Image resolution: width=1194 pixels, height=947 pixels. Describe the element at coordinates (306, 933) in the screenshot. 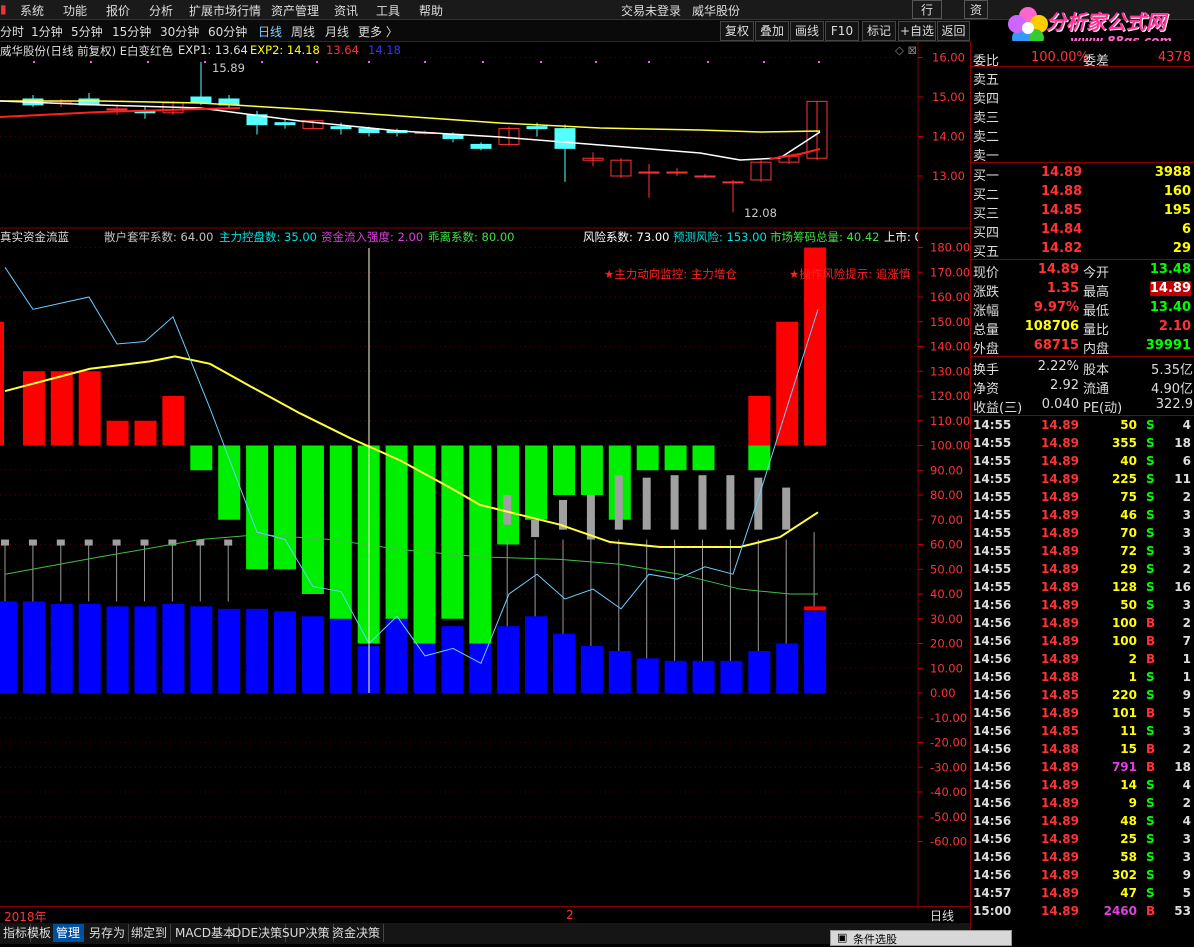

I see `tab-sup: SUP决策` at that location.